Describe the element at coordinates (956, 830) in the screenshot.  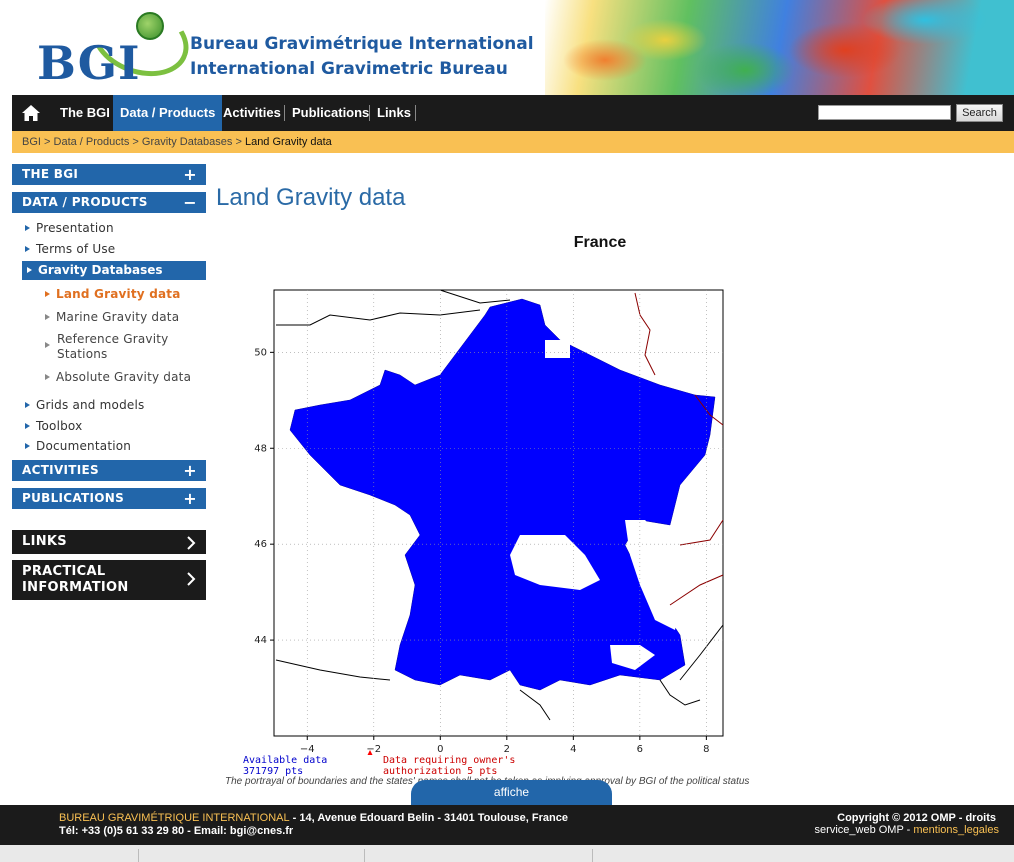
I see `mentions-legales-link: mentions_legales` at that location.